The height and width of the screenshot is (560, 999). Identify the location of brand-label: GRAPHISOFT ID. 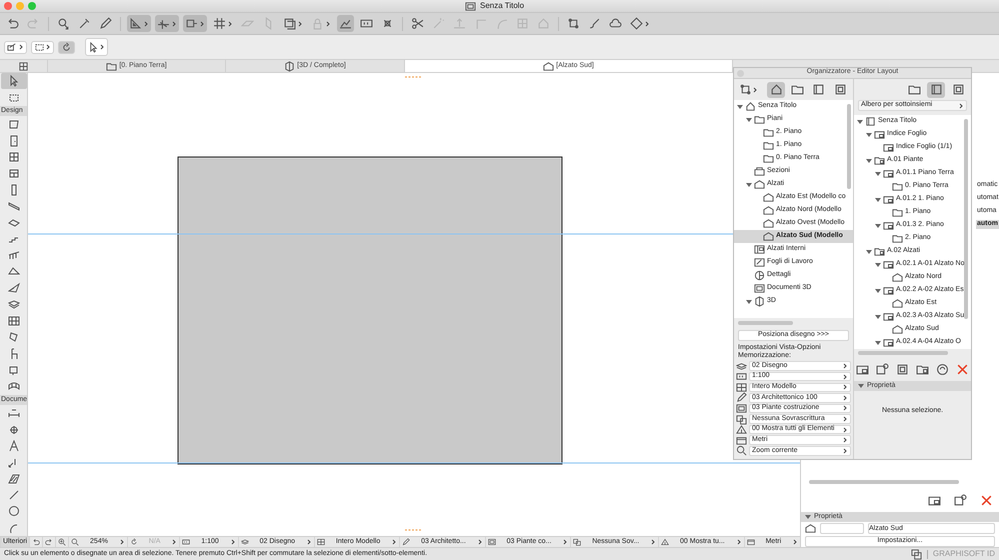
(963, 554).